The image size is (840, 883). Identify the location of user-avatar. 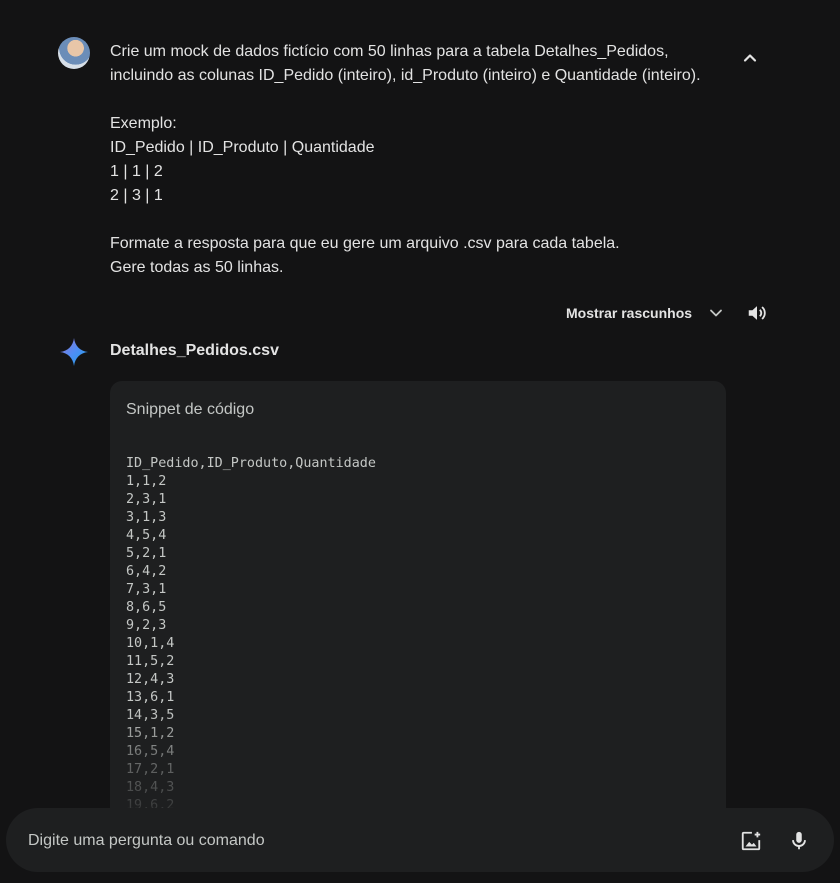
(74, 53).